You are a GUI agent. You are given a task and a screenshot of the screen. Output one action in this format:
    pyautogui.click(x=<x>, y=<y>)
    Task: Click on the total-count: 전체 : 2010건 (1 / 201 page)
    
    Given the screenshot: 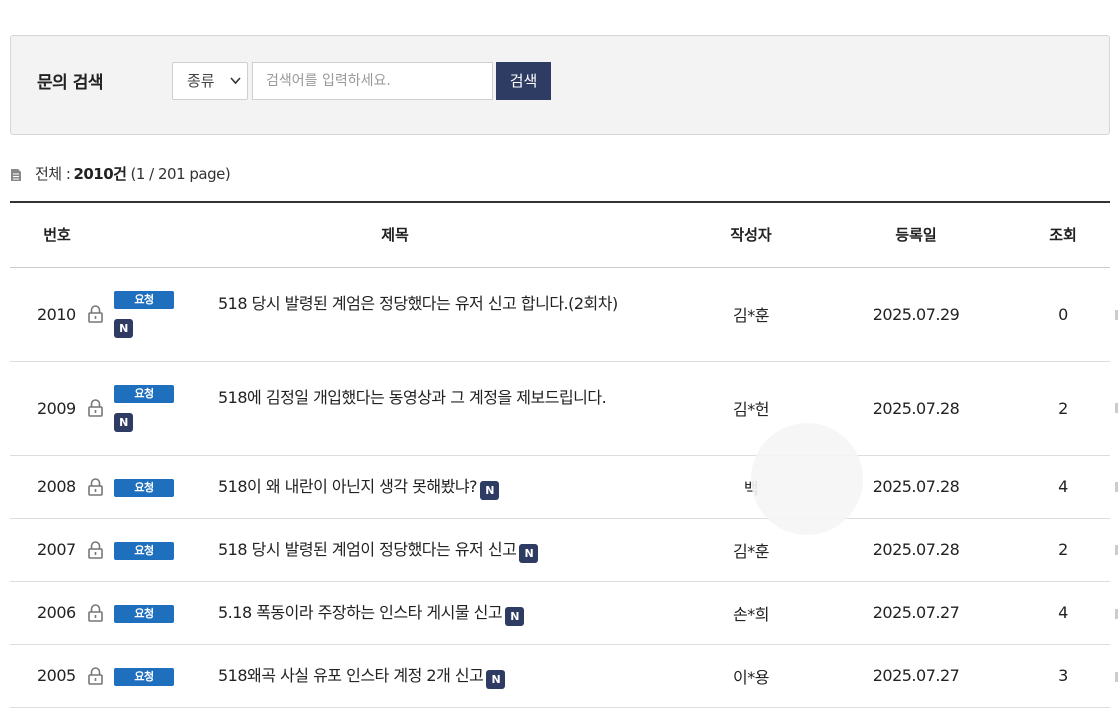 What is the action you would take?
    pyautogui.click(x=120, y=173)
    